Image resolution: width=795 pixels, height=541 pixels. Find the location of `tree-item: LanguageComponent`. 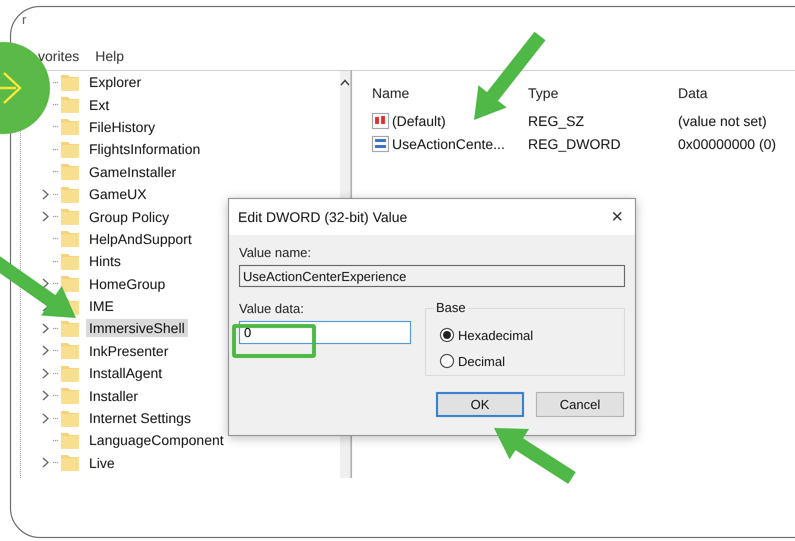

tree-item: LanguageComponent is located at coordinates (156, 440).